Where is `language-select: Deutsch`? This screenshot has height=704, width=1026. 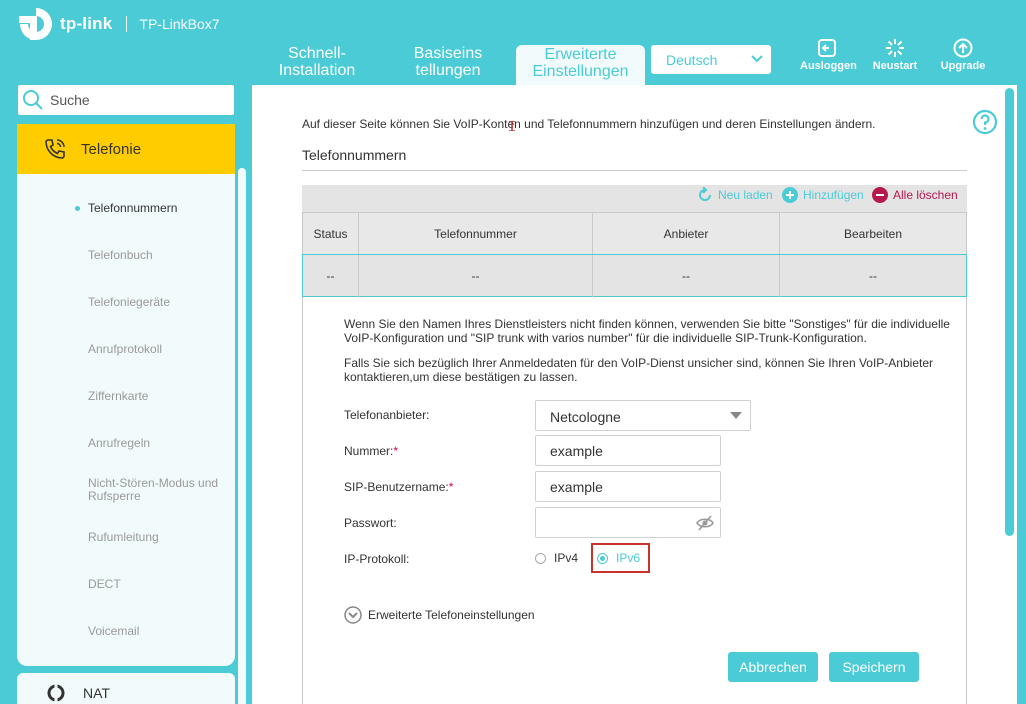 language-select: Deutsch is located at coordinates (711, 59).